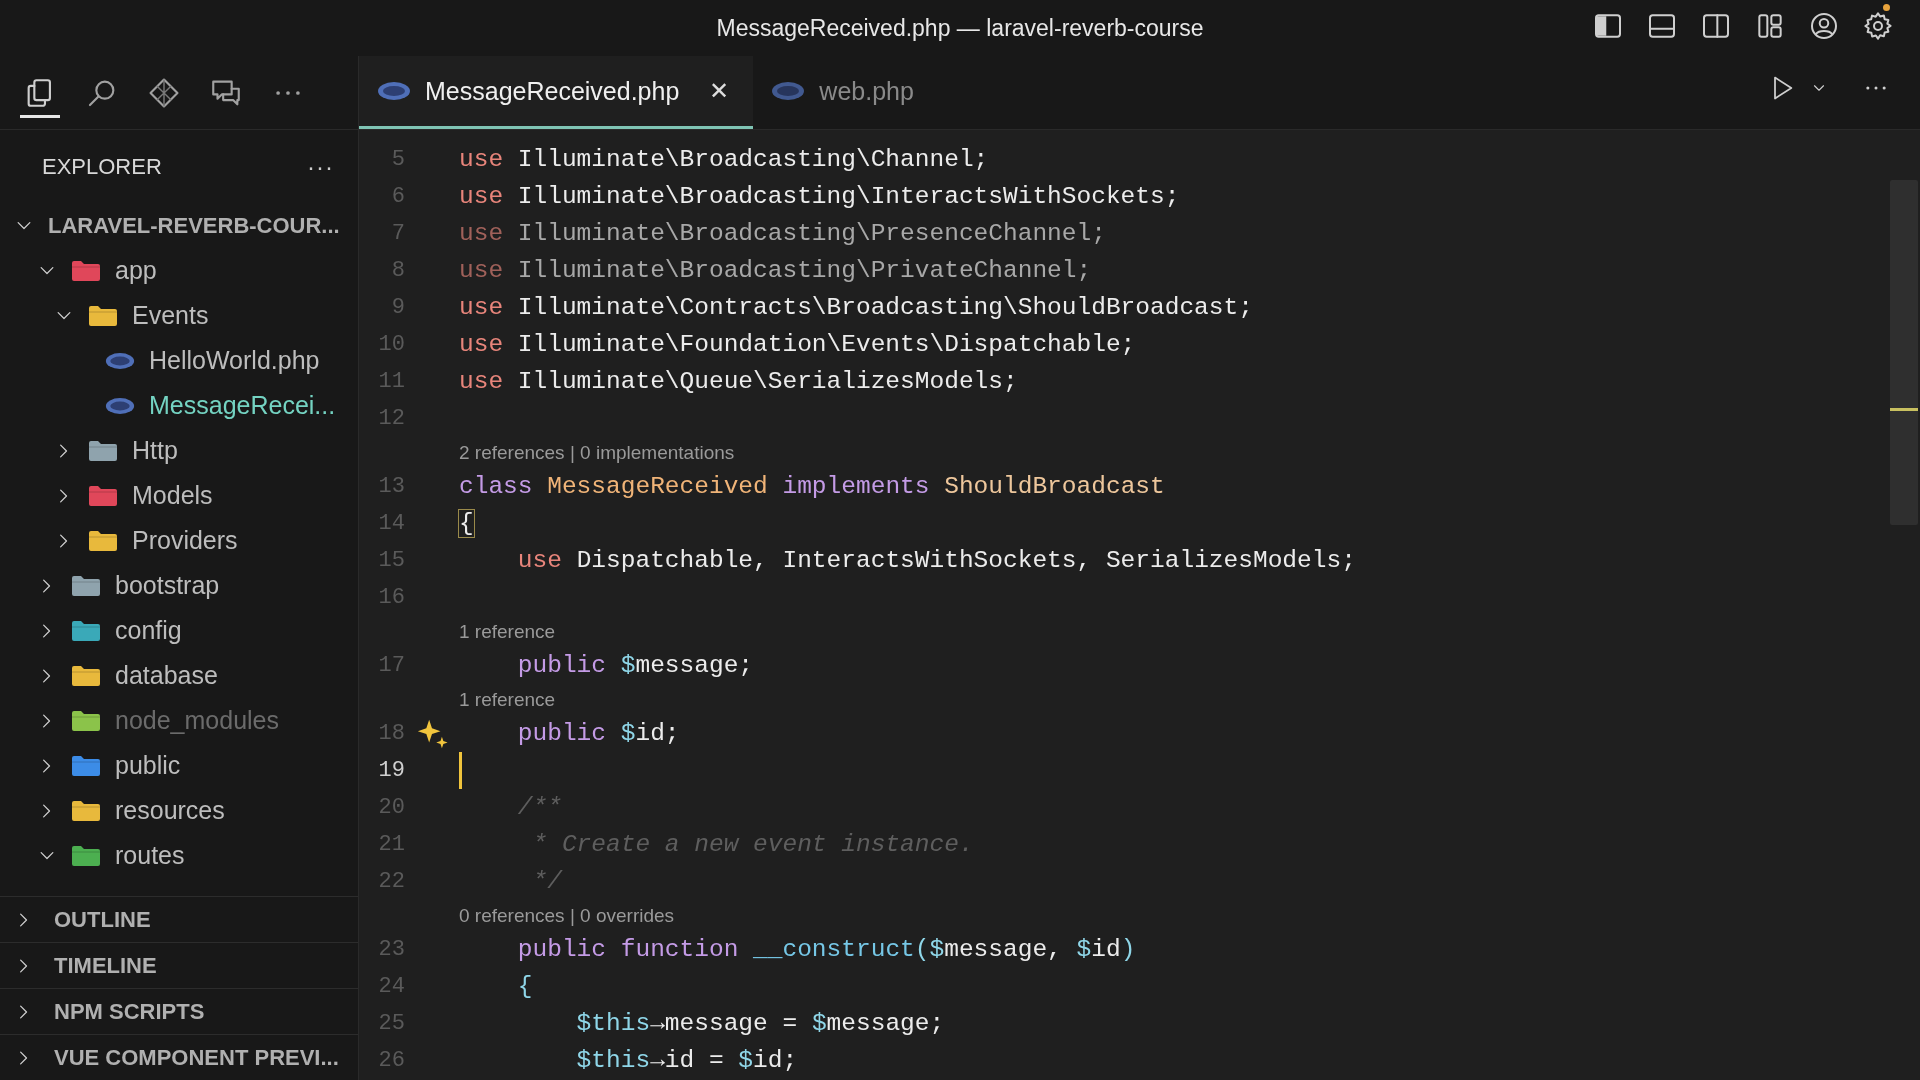  Describe the element at coordinates (546, 881) in the screenshot. I see `code-line: */` at that location.